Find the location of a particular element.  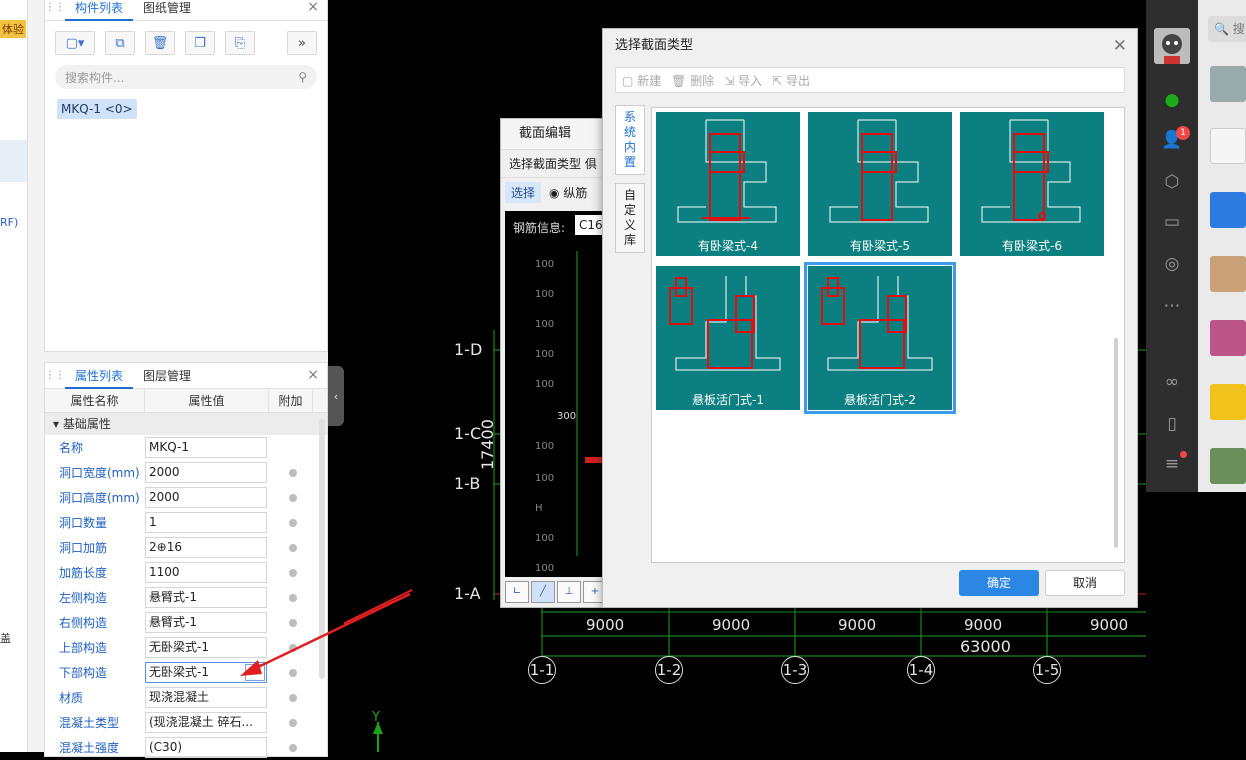

user-avatar is located at coordinates (1172, 46).